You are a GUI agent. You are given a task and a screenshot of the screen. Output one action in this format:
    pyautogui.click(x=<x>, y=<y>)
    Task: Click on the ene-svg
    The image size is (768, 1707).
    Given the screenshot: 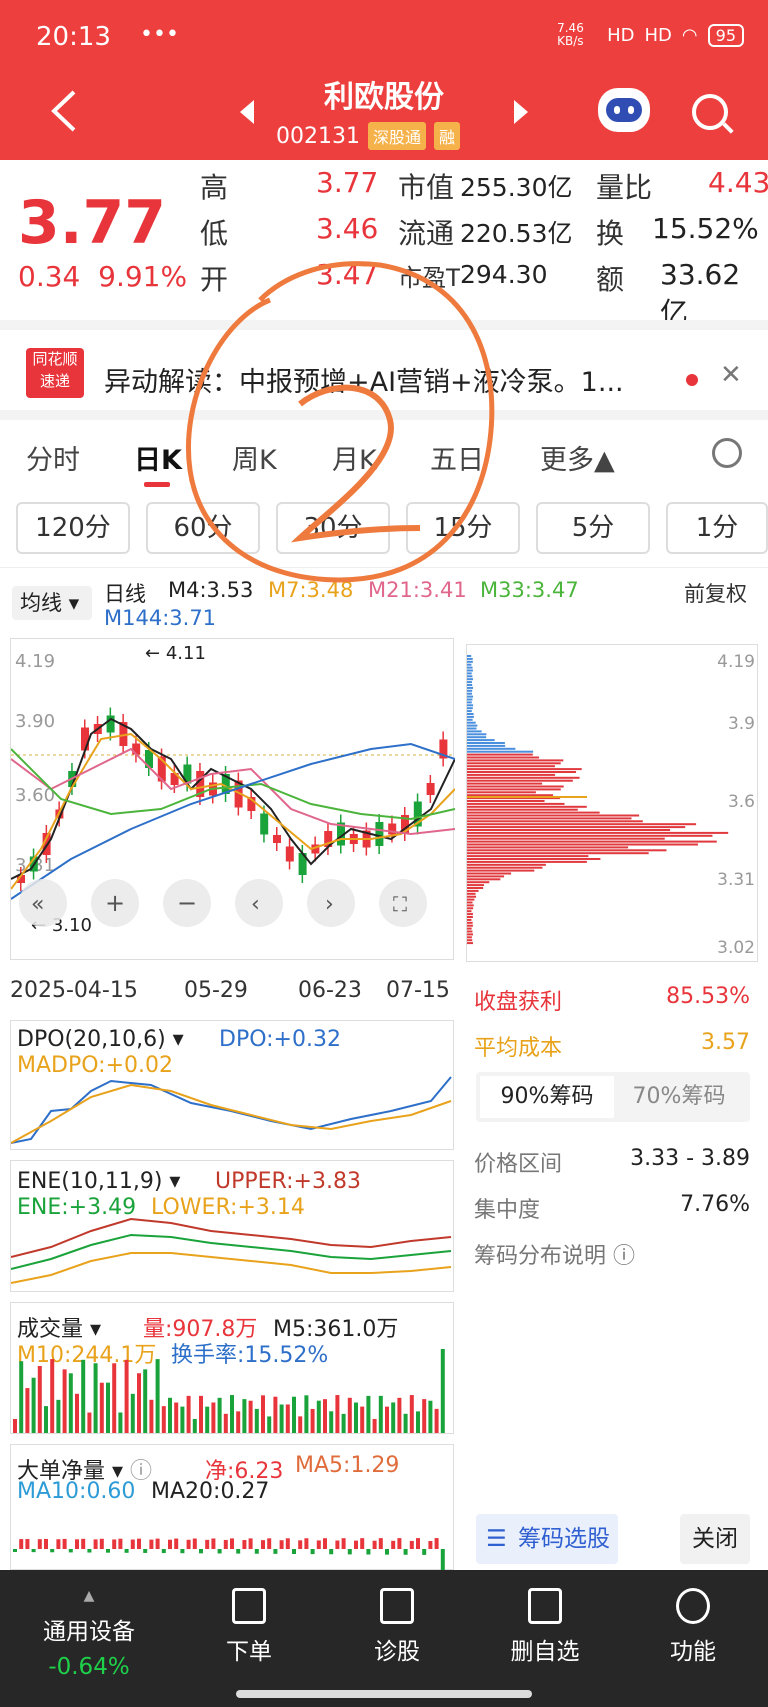 What is the action you would take?
    pyautogui.click(x=231, y=1250)
    